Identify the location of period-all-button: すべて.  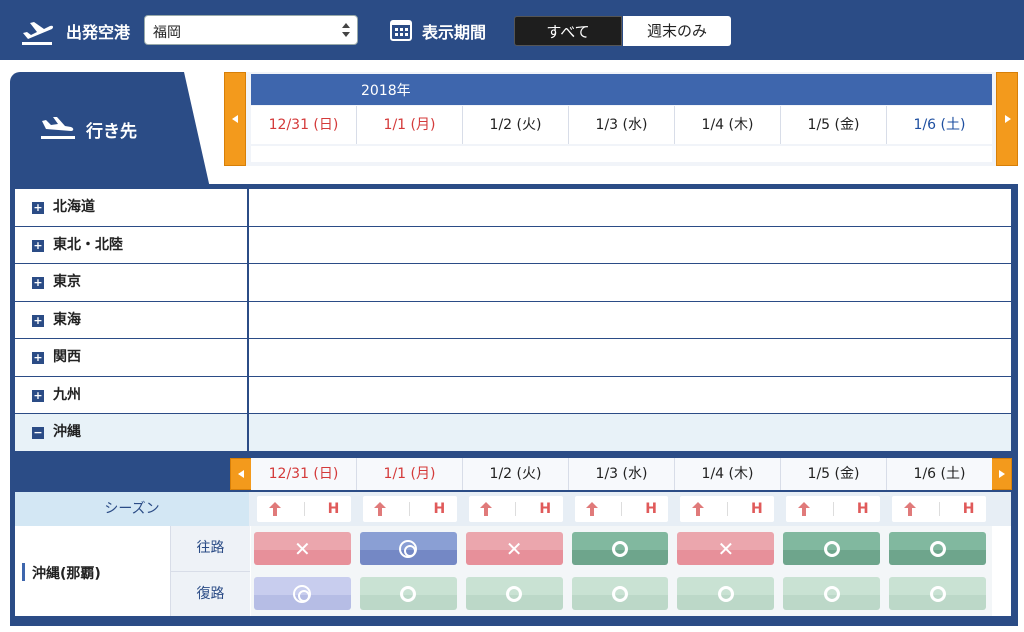
(568, 31).